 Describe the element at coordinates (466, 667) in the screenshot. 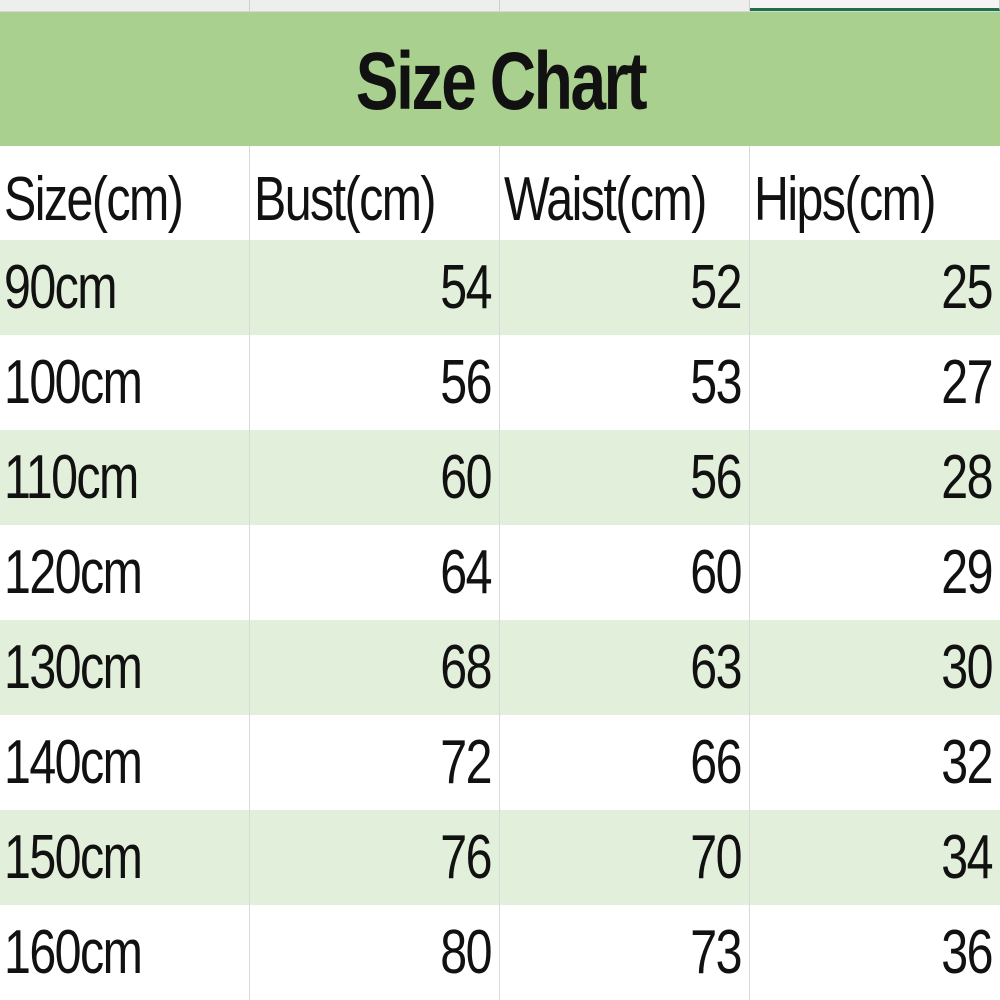

I see `cell-value: 68` at that location.